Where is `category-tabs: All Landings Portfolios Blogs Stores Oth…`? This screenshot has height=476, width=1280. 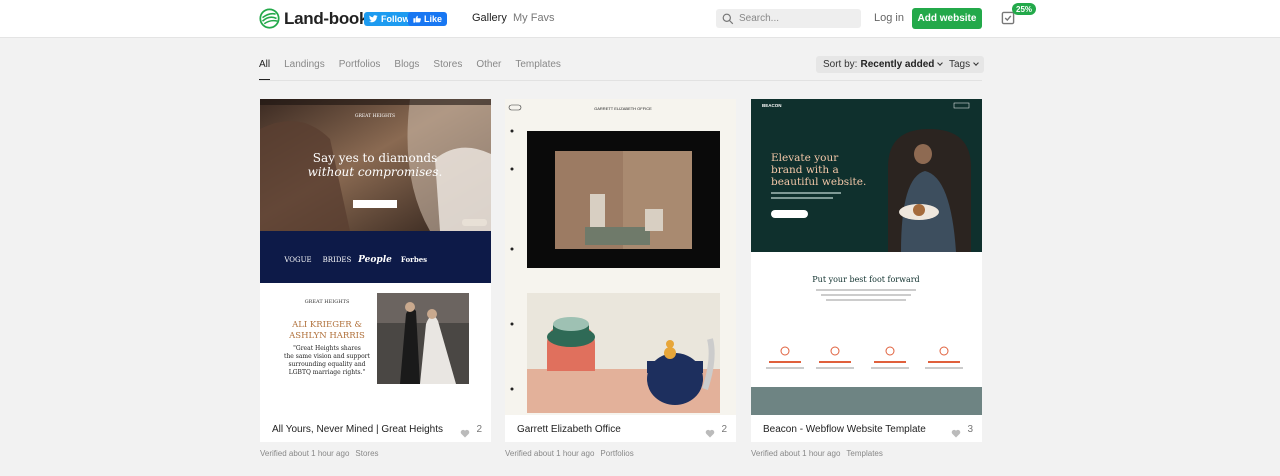
category-tabs: All Landings Portfolios Blogs Stores Oth… is located at coordinates (417, 69).